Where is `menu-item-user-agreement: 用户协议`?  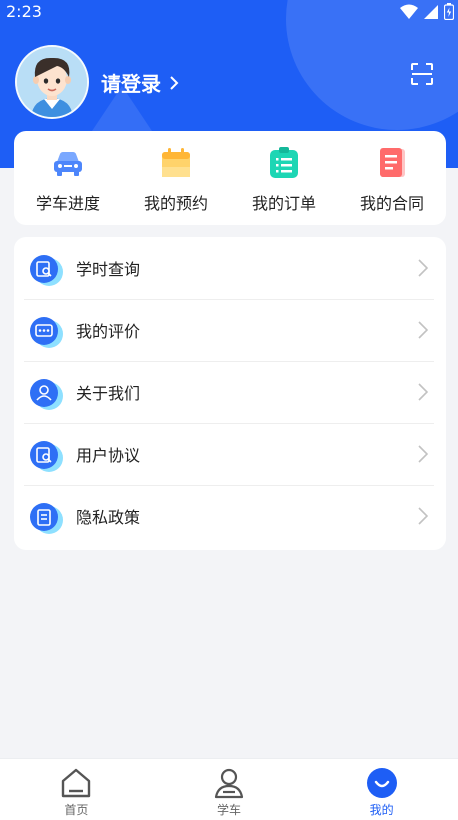
menu-item-user-agreement: 用户协议 is located at coordinates (230, 454).